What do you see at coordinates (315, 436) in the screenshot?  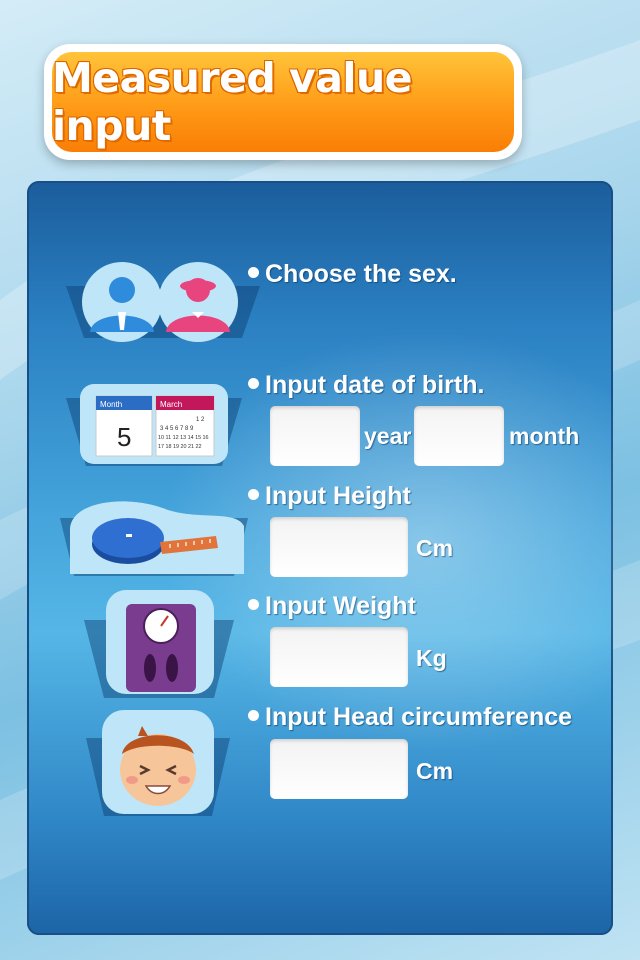 I see `birth-year-input` at bounding box center [315, 436].